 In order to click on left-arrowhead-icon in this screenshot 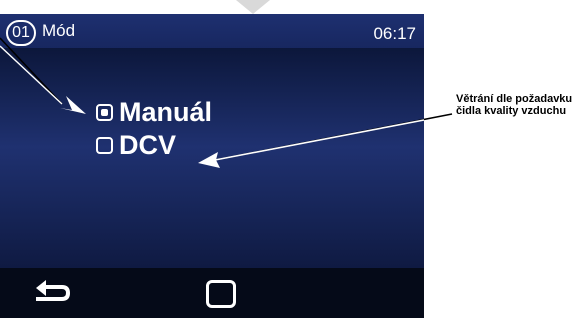, I will do `click(73, 105)`.